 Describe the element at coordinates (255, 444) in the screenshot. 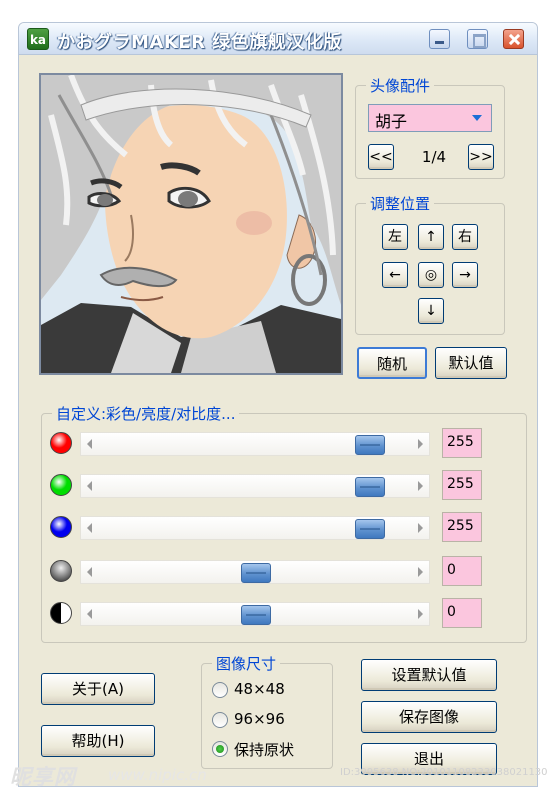

I see `red-slider` at that location.